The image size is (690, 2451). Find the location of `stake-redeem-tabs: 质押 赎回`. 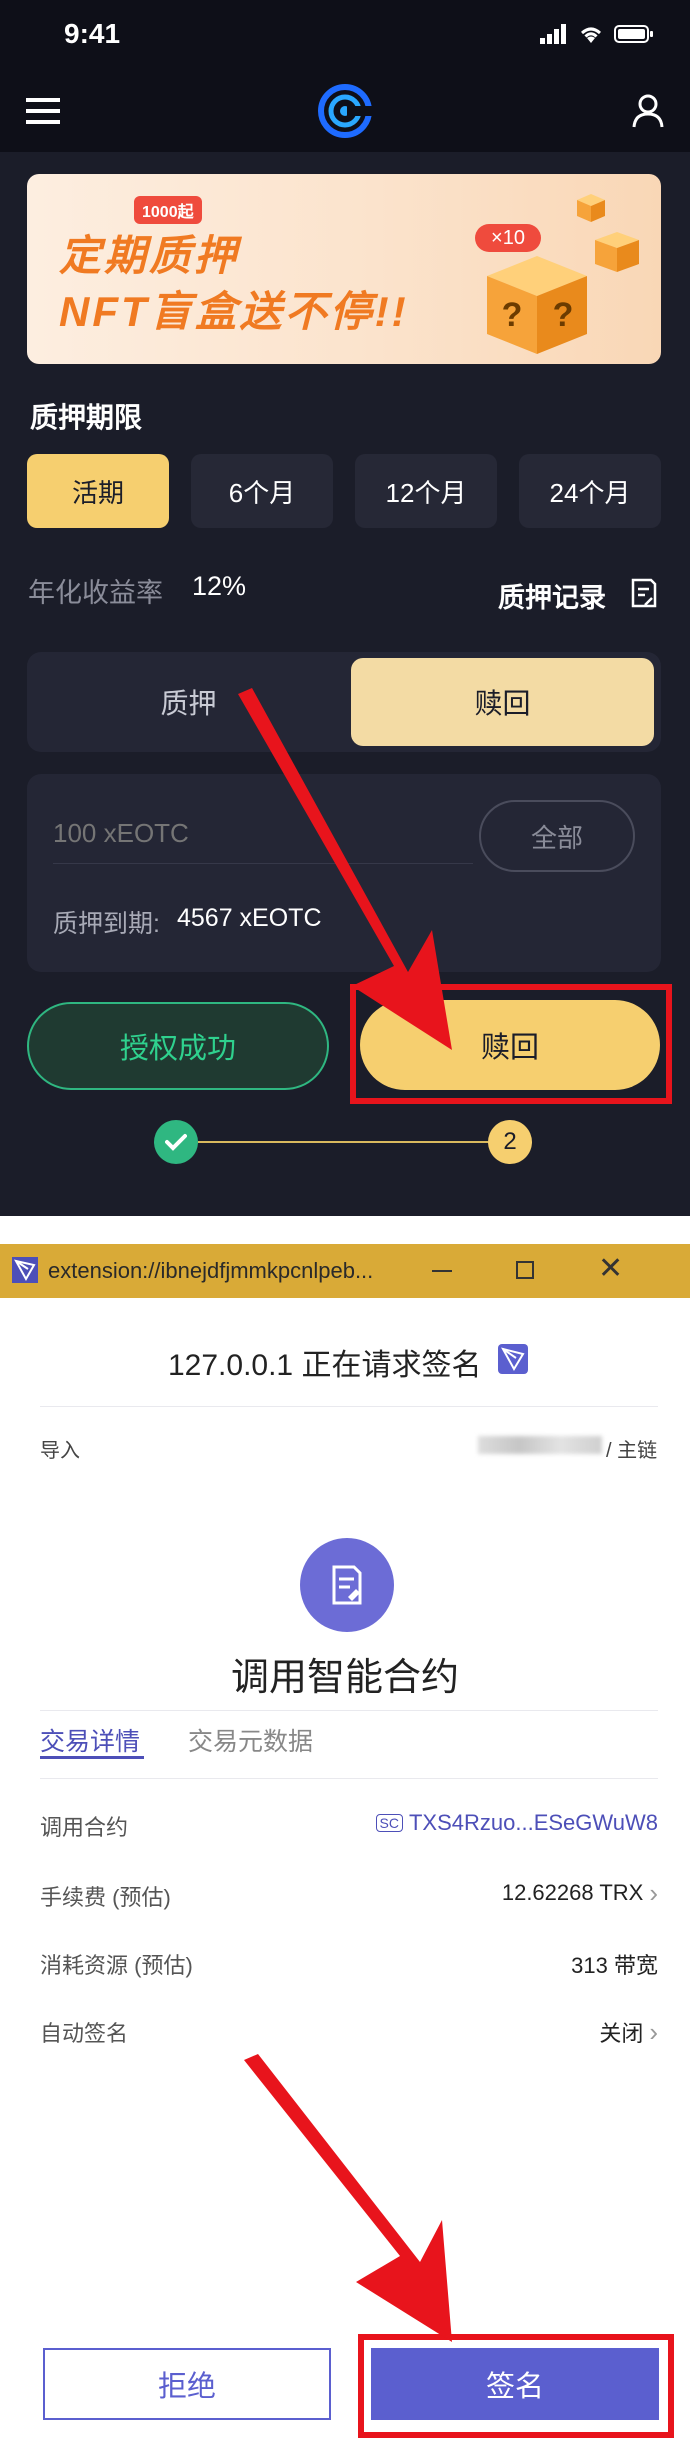

stake-redeem-tabs: 质押 赎回 is located at coordinates (344, 702).